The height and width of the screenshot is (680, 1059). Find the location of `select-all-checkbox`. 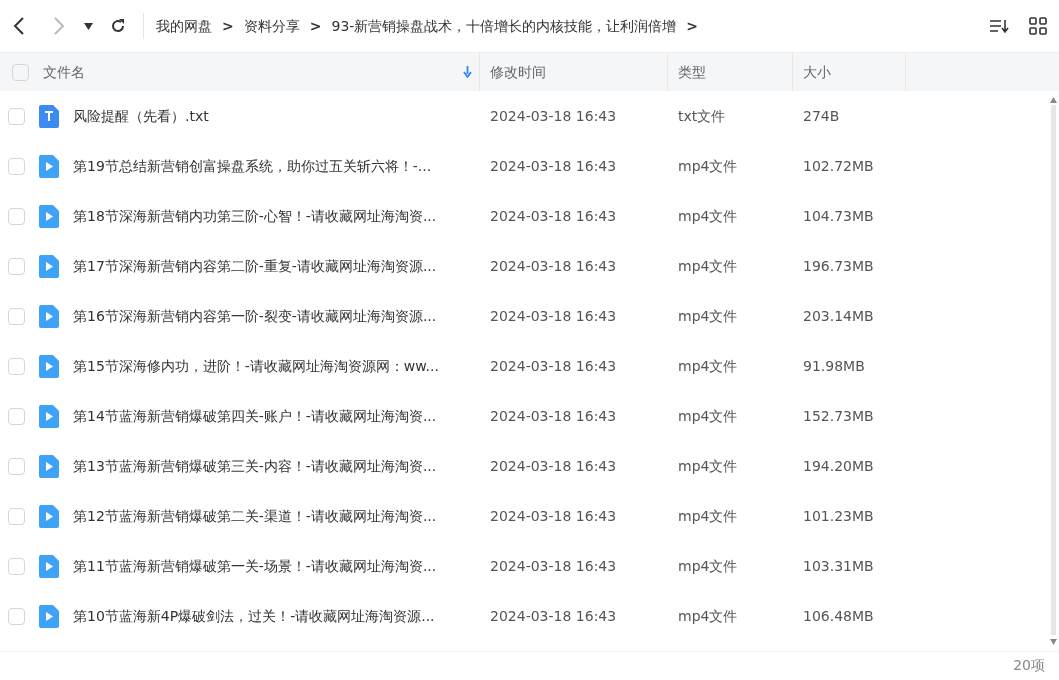

select-all-checkbox is located at coordinates (20, 72).